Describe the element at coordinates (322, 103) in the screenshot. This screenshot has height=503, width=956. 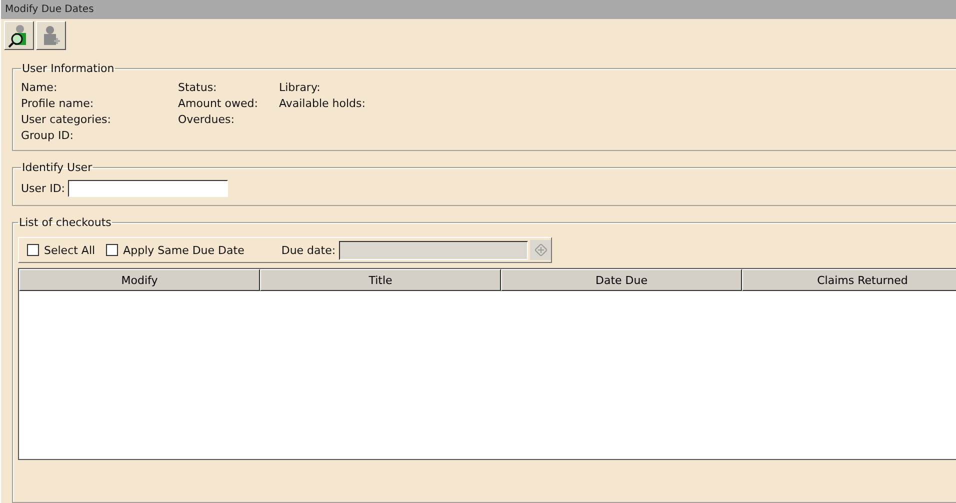
I see `field-label: Available holds:` at that location.